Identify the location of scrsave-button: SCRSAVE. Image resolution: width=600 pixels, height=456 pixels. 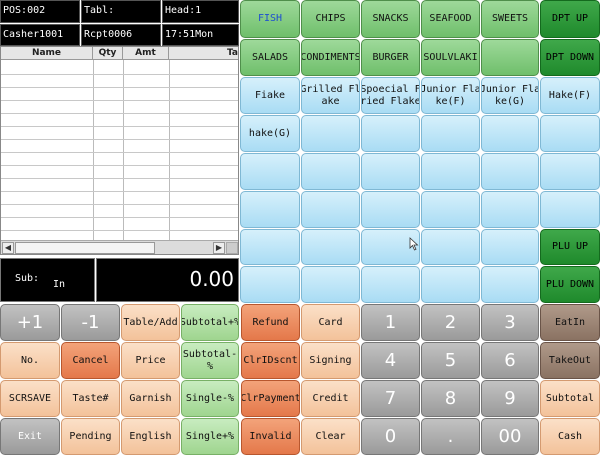
(30, 398).